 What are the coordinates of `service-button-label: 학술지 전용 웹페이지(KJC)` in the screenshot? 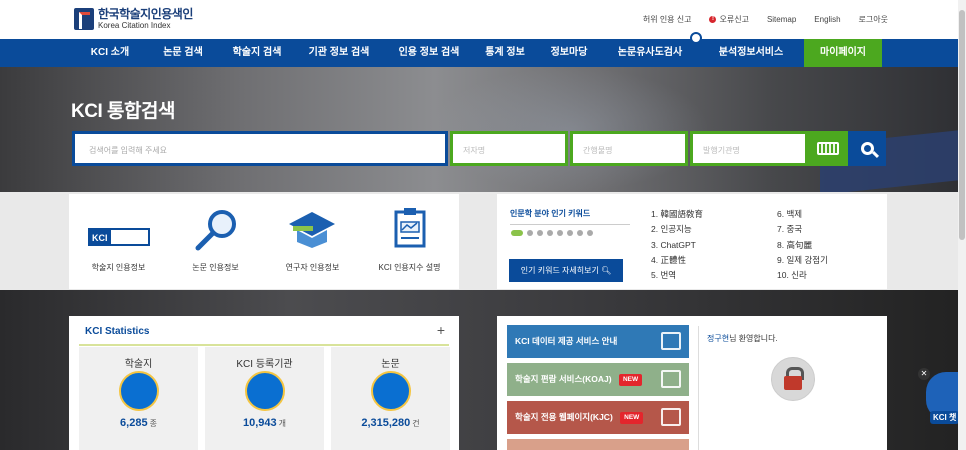 It's located at (564, 417).